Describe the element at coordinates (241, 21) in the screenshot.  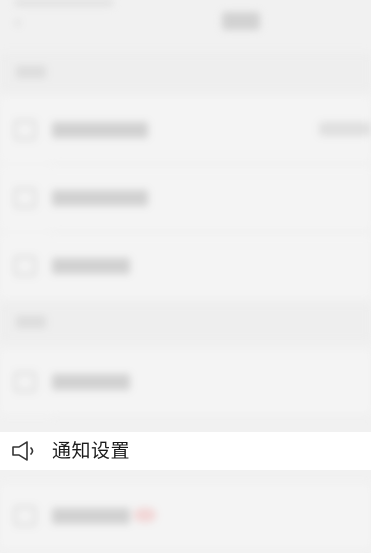
I see `page-title` at that location.